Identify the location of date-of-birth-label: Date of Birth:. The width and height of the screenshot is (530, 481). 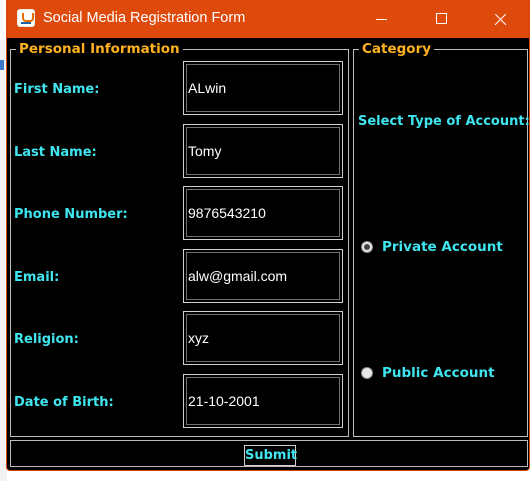
(64, 402).